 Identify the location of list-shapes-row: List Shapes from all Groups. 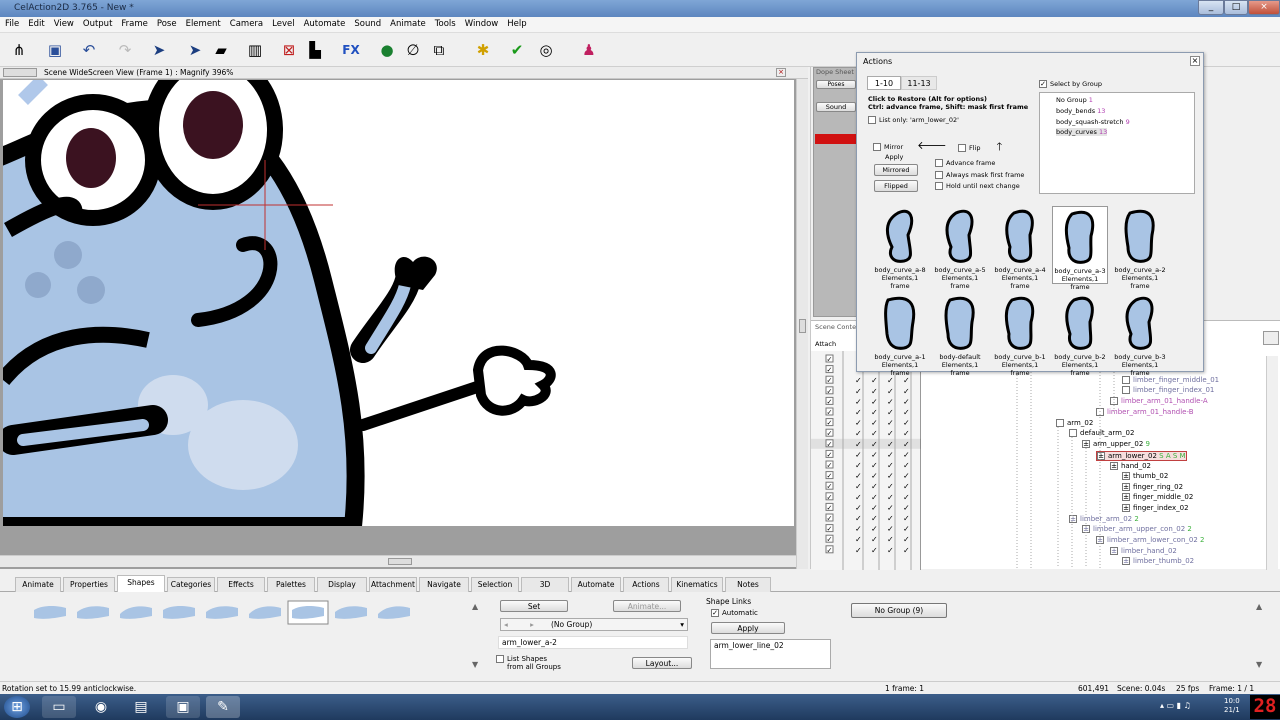
(528, 663).